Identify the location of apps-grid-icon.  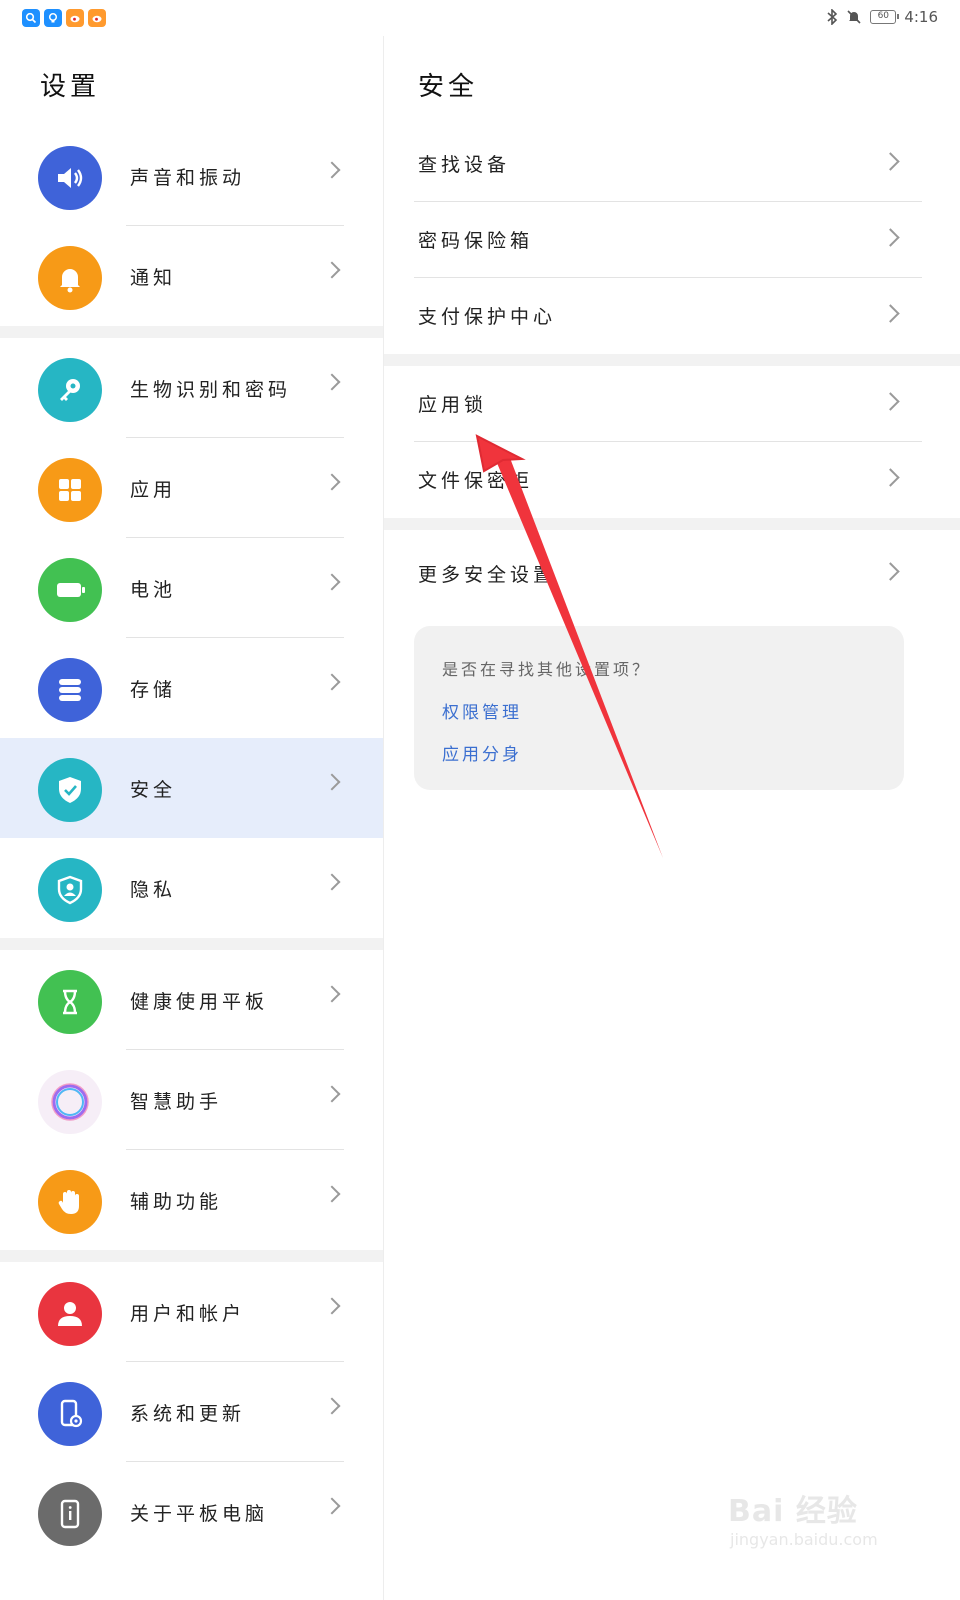
(70, 490).